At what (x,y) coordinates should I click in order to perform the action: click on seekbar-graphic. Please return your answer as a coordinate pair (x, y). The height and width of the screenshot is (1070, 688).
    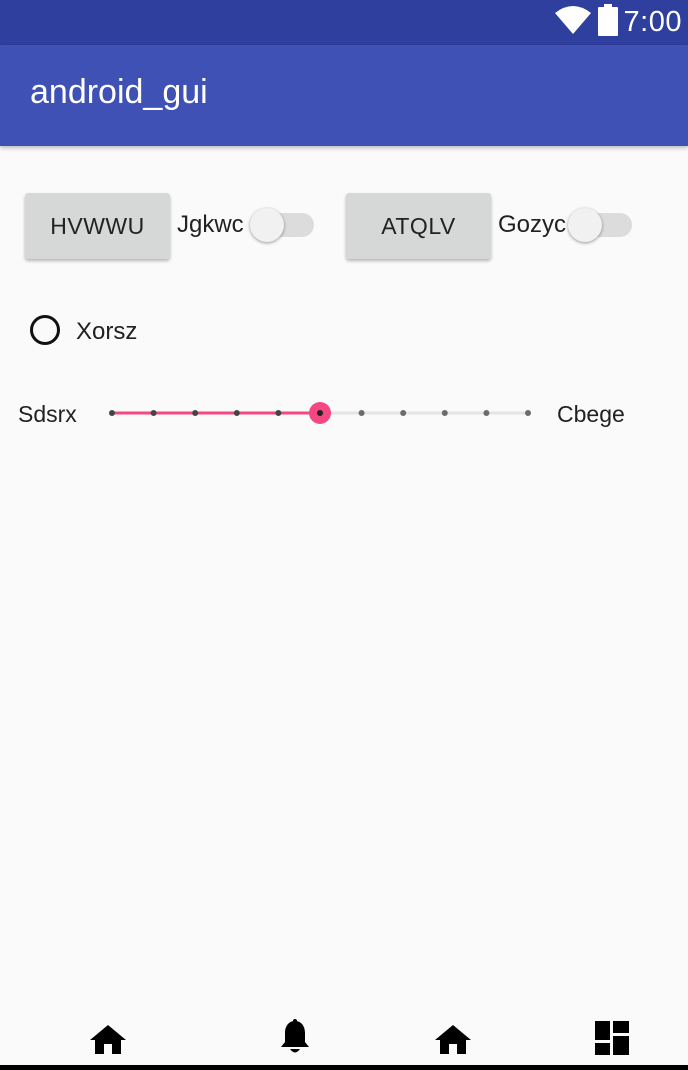
    Looking at the image, I should click on (320, 413).